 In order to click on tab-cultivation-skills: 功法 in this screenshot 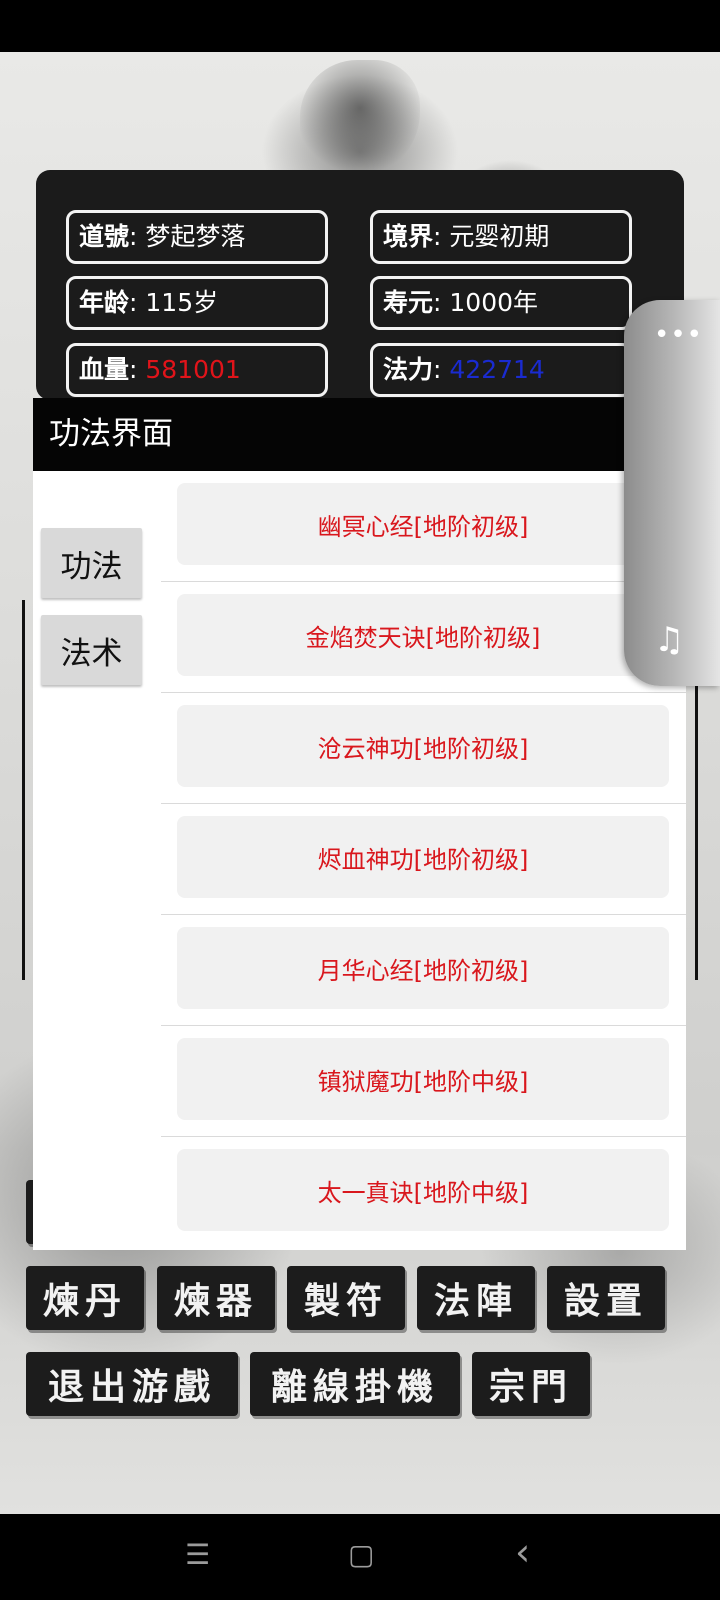, I will do `click(91, 563)`.